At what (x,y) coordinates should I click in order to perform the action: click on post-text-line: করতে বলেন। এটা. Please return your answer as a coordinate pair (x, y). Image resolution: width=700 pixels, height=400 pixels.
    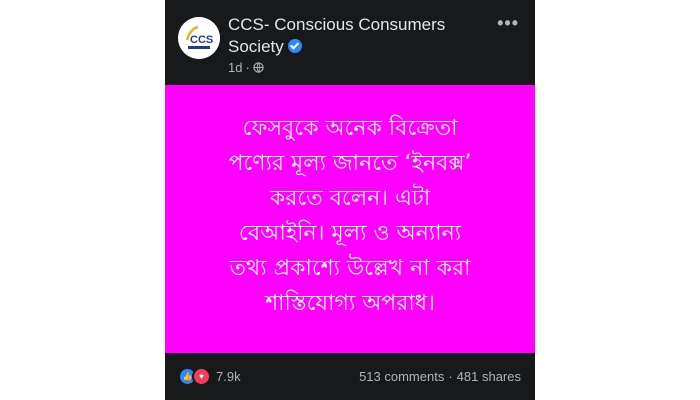
    Looking at the image, I should click on (350, 198).